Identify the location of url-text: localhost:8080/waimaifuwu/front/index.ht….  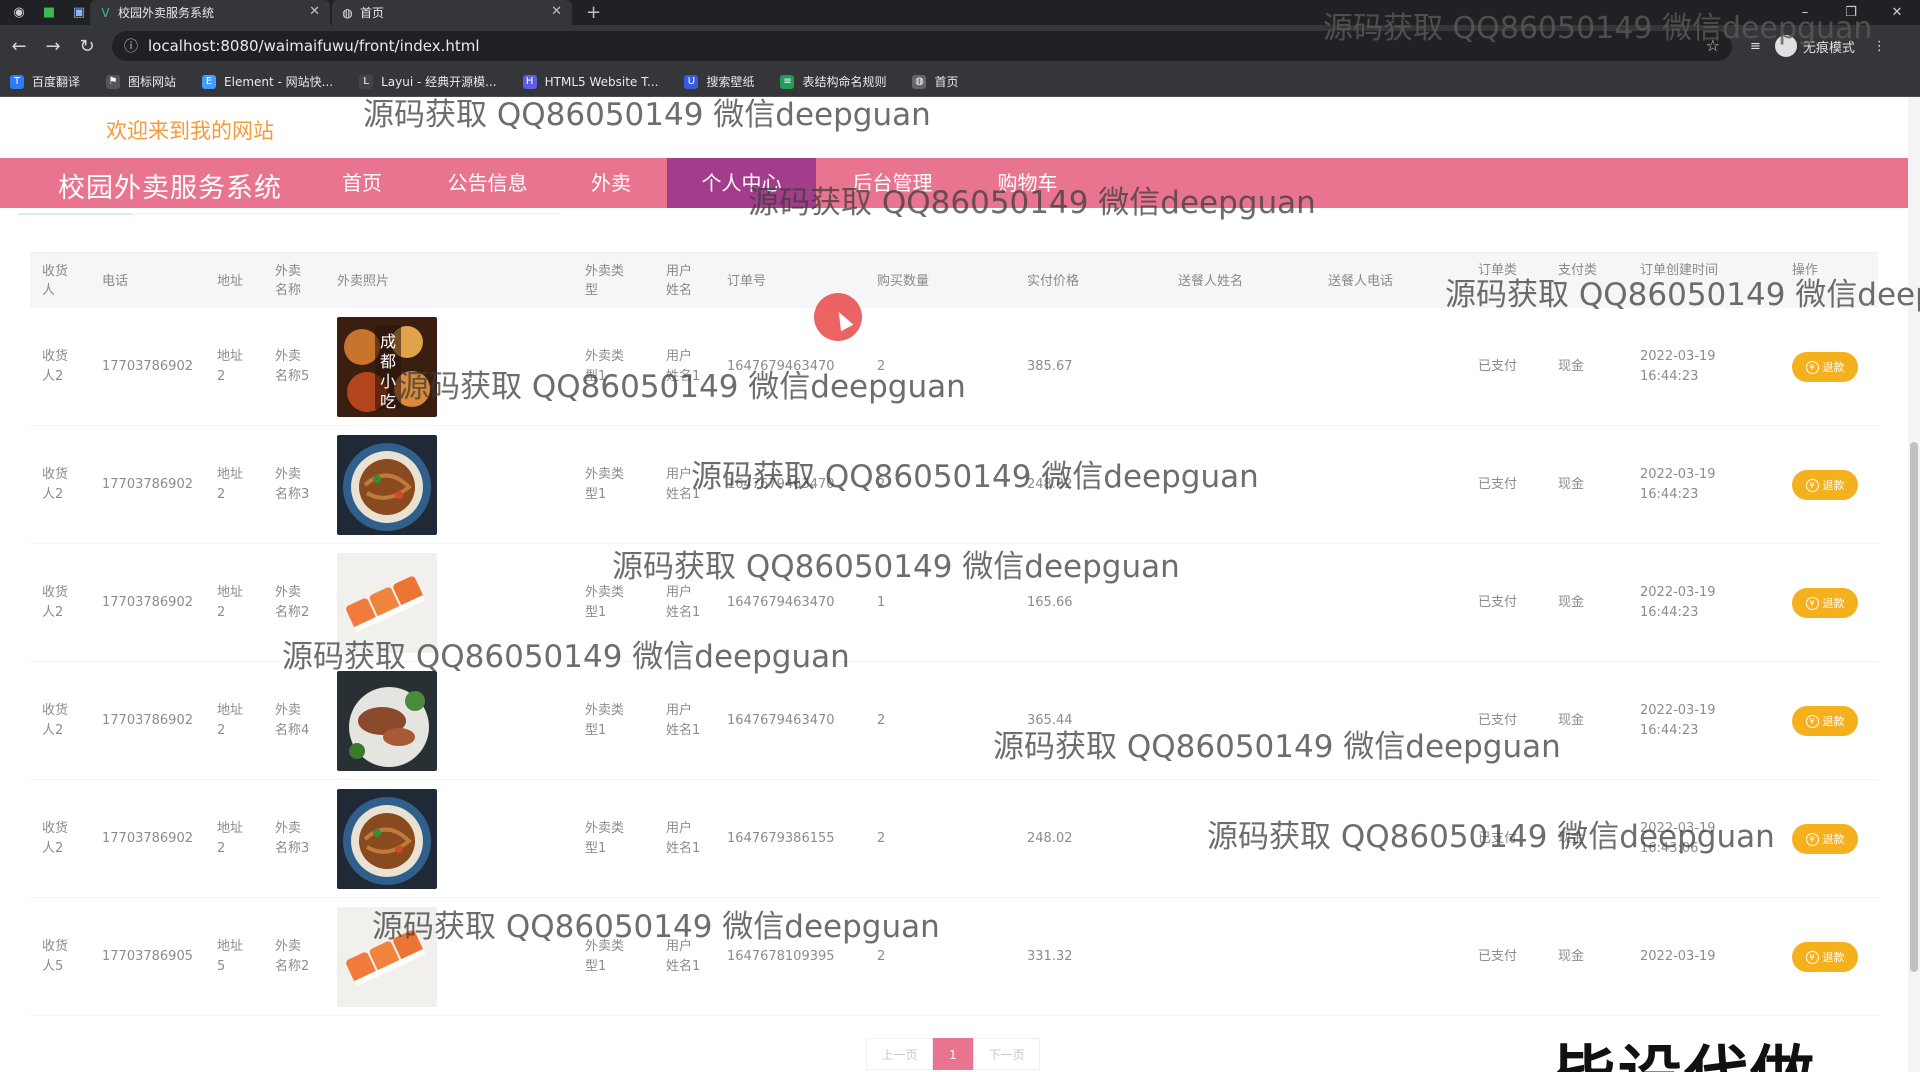
(314, 46).